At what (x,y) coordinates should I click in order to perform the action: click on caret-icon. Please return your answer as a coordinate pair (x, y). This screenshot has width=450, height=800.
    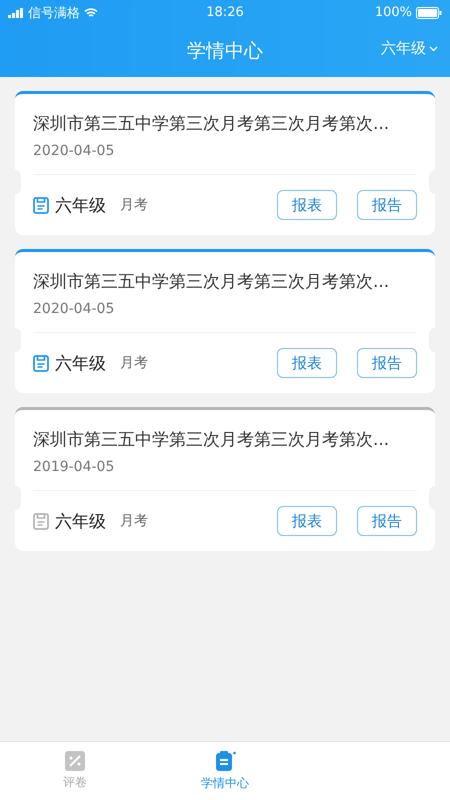
    Looking at the image, I should click on (433, 49).